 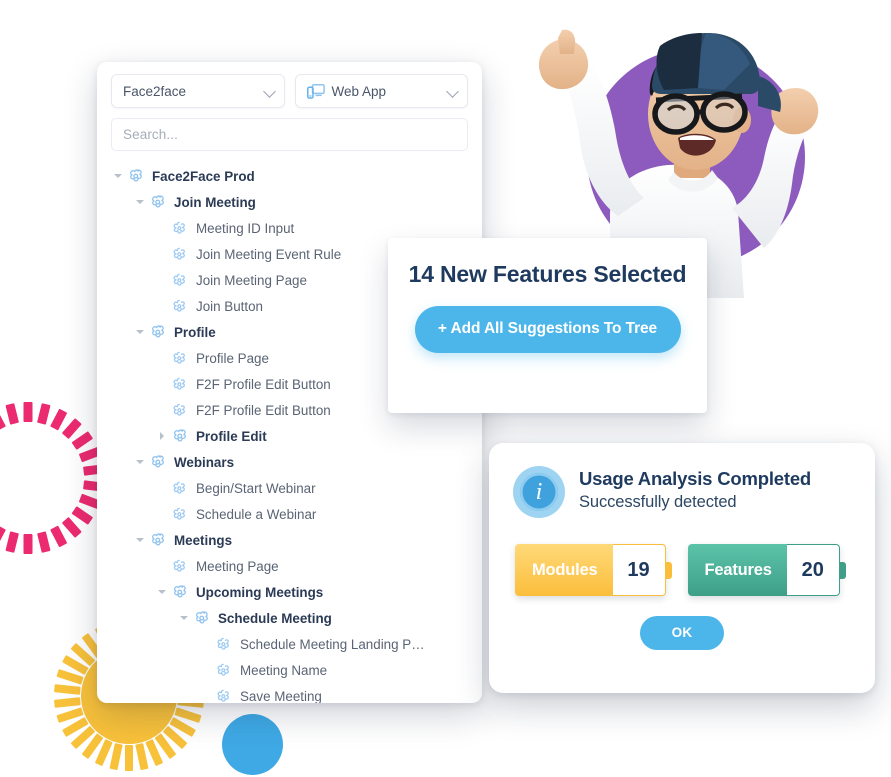 I want to click on info-circle-icon: i, so click(x=539, y=492).